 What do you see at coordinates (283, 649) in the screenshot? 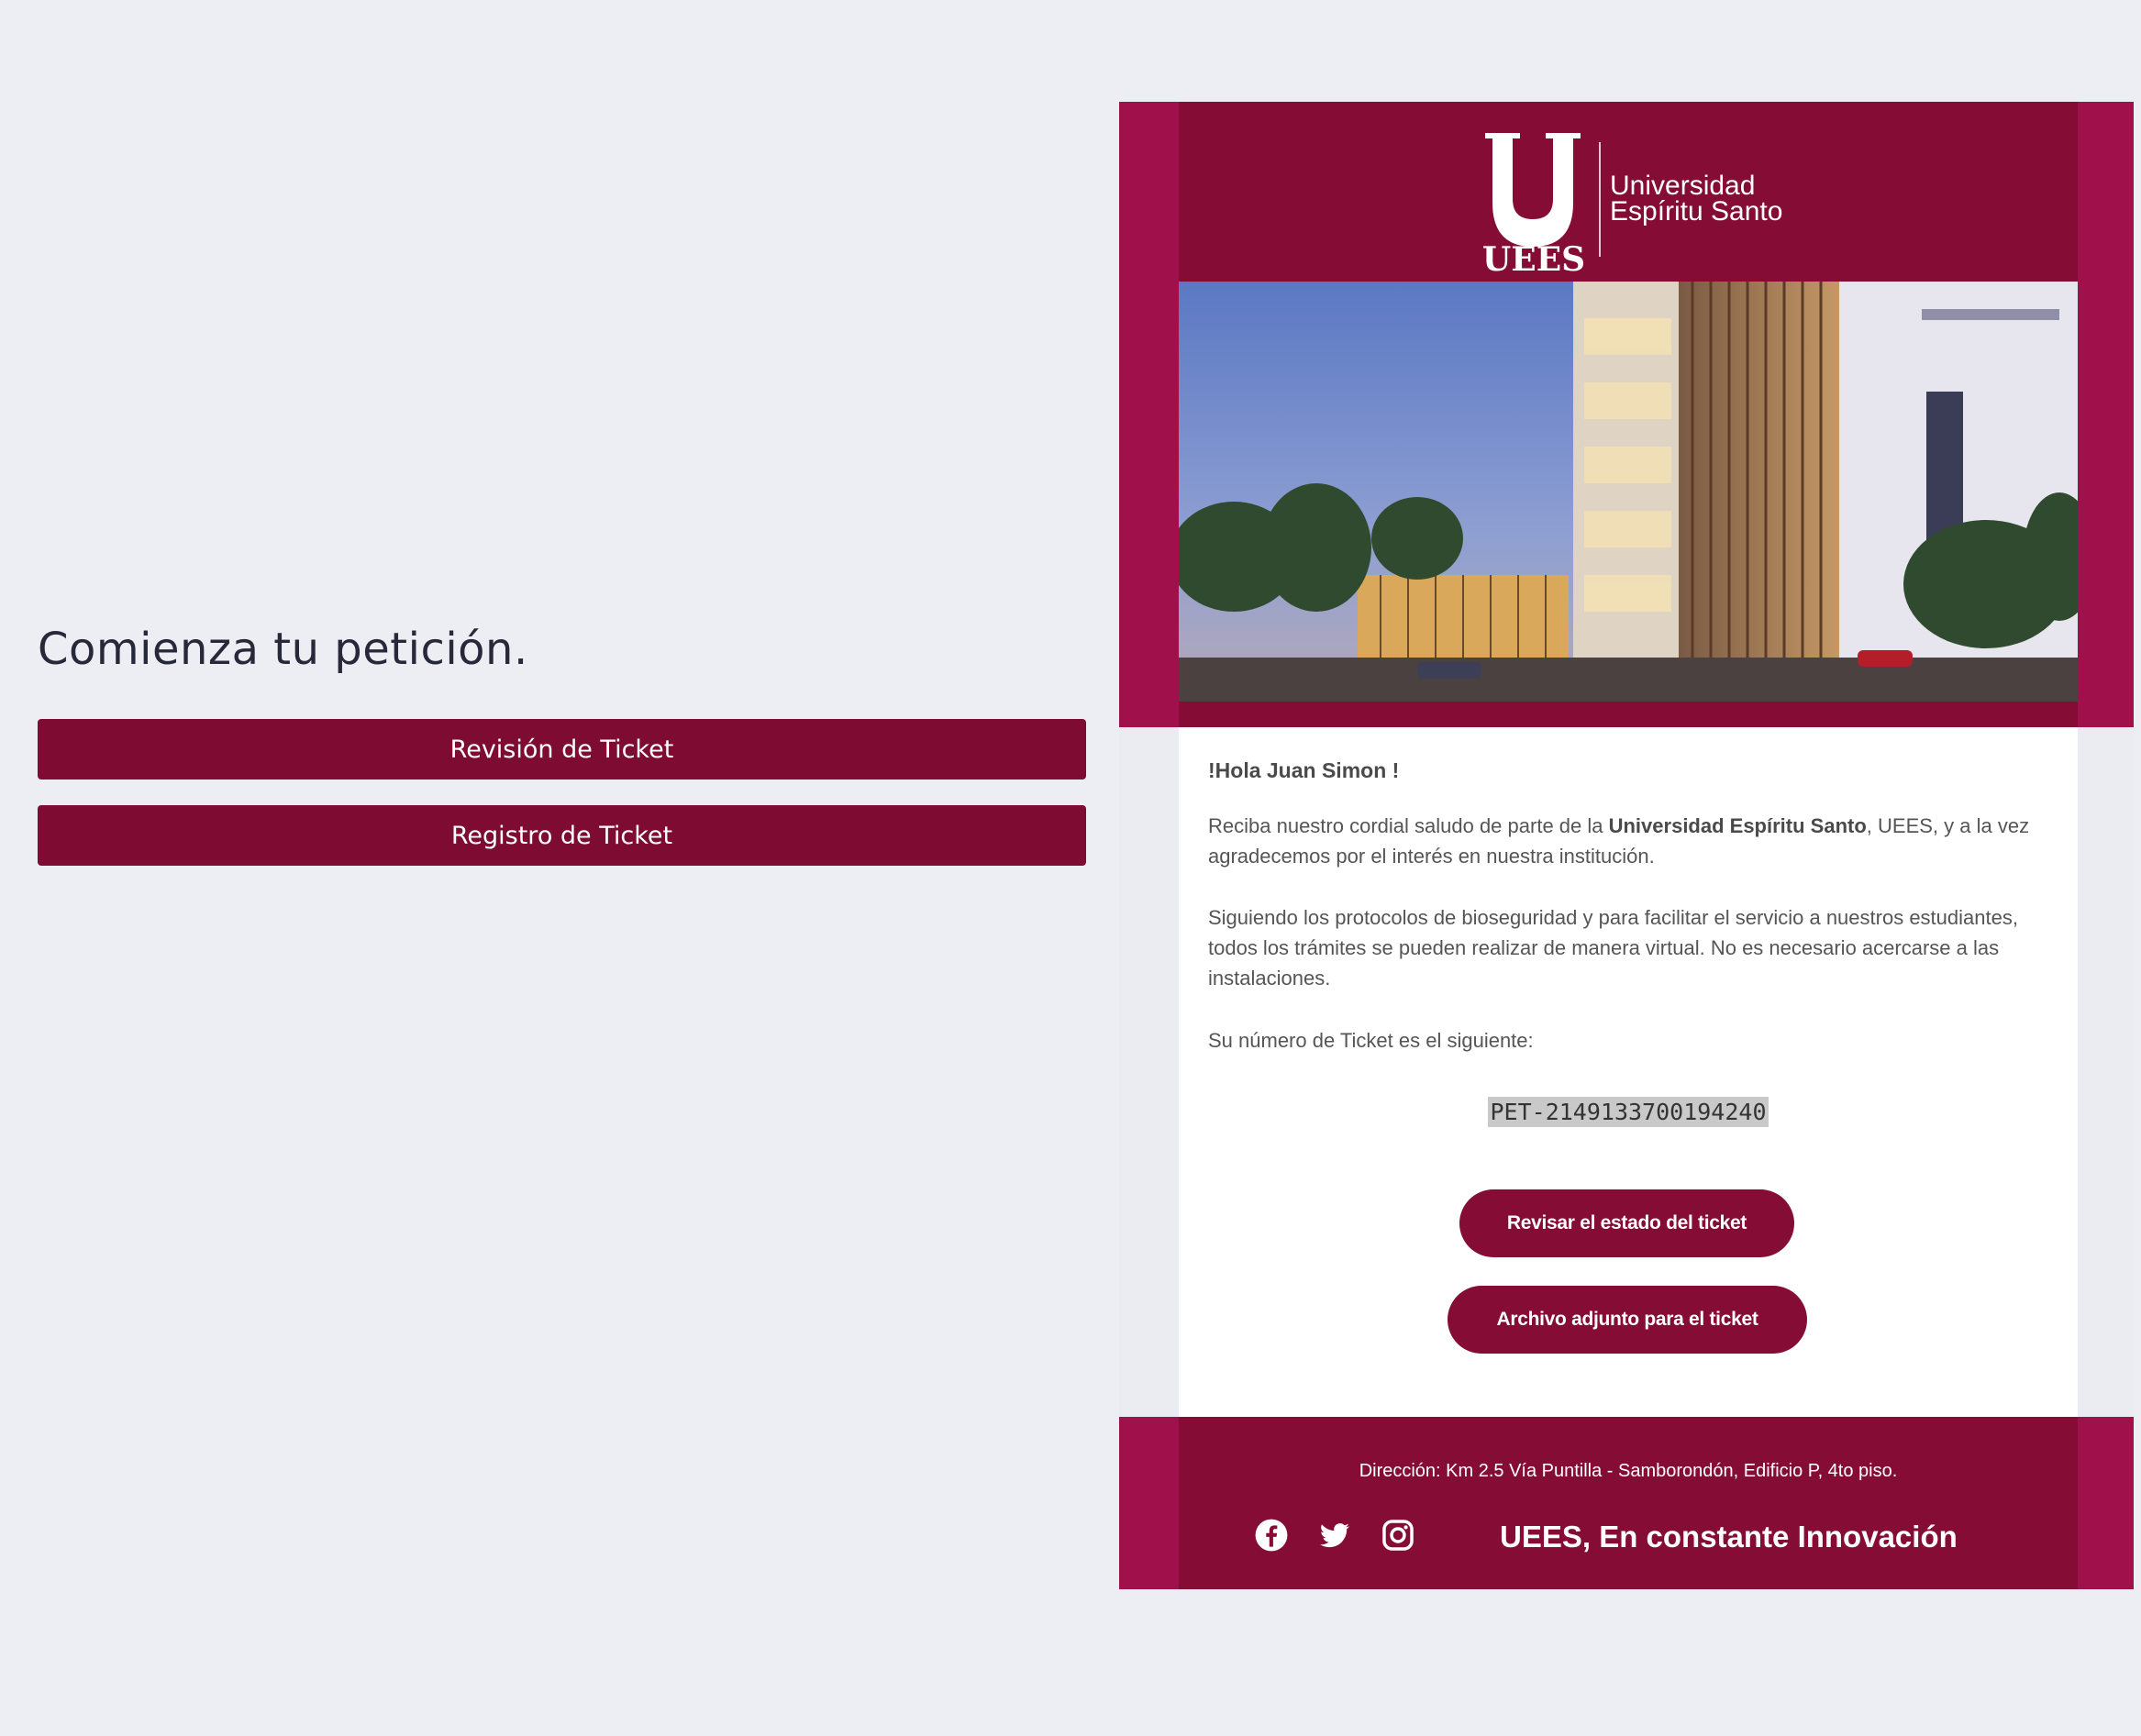
I see `page-heading: Comienza tu petición.` at bounding box center [283, 649].